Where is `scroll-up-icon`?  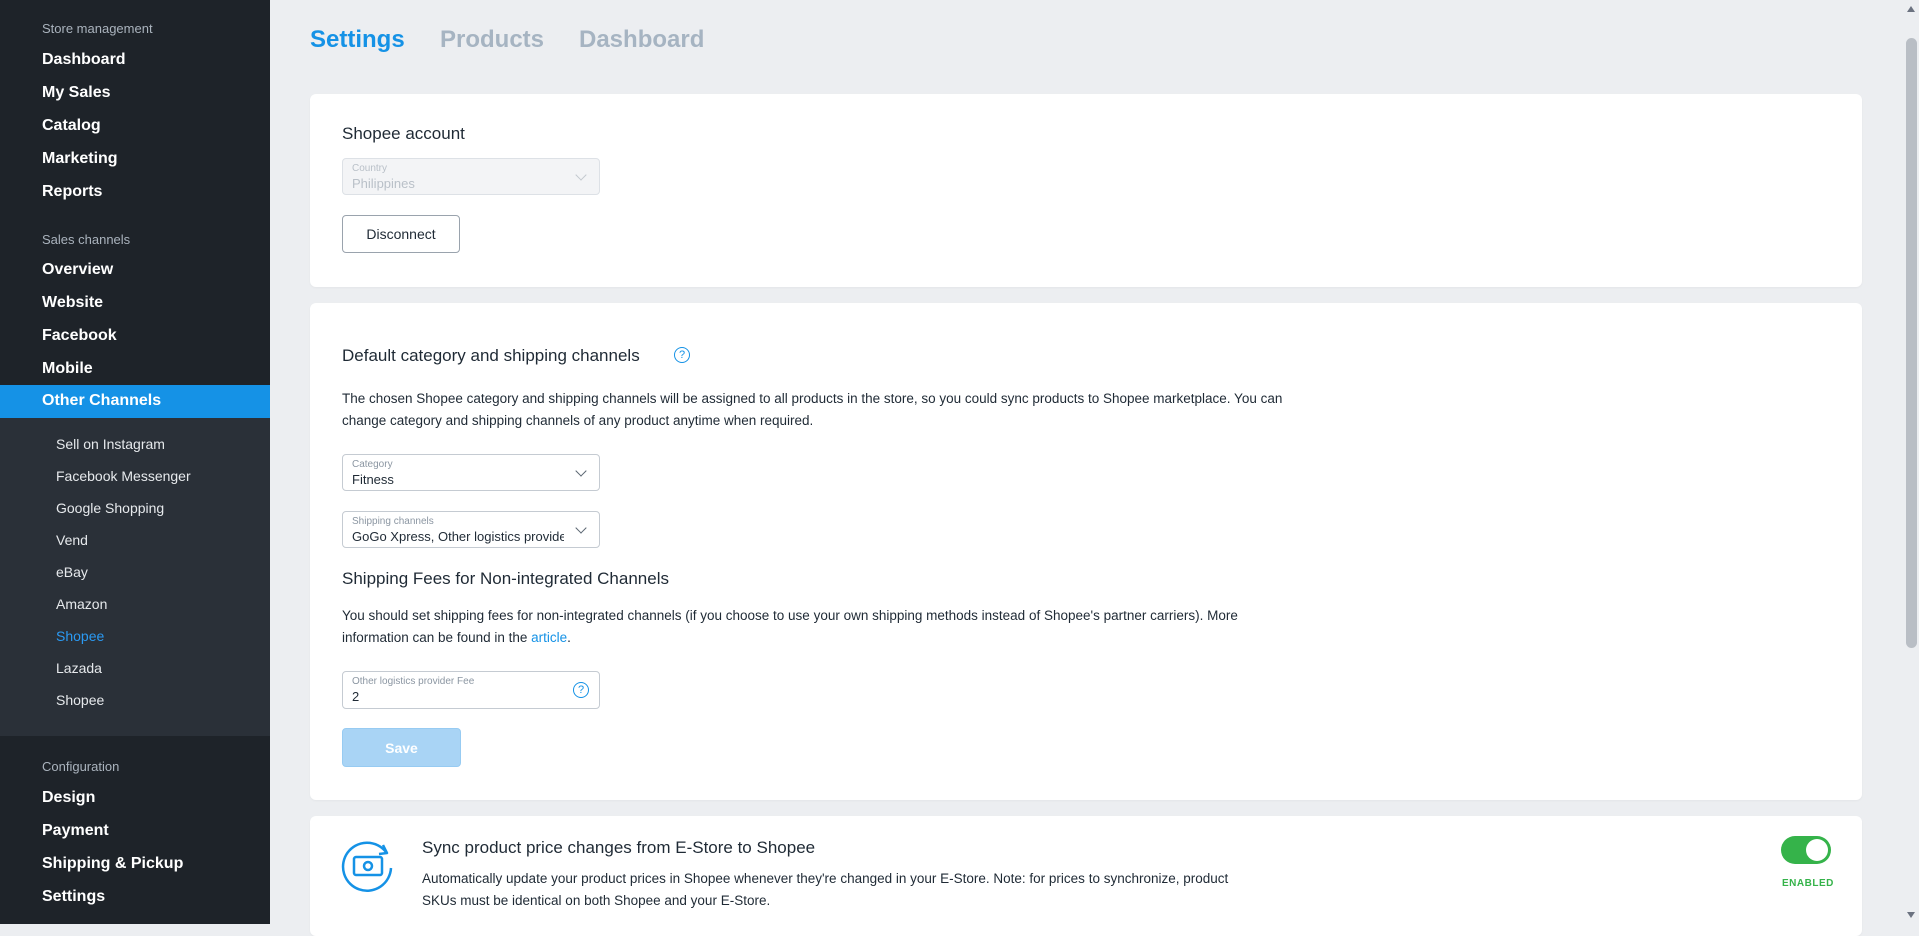
scroll-up-icon is located at coordinates (1911, 9).